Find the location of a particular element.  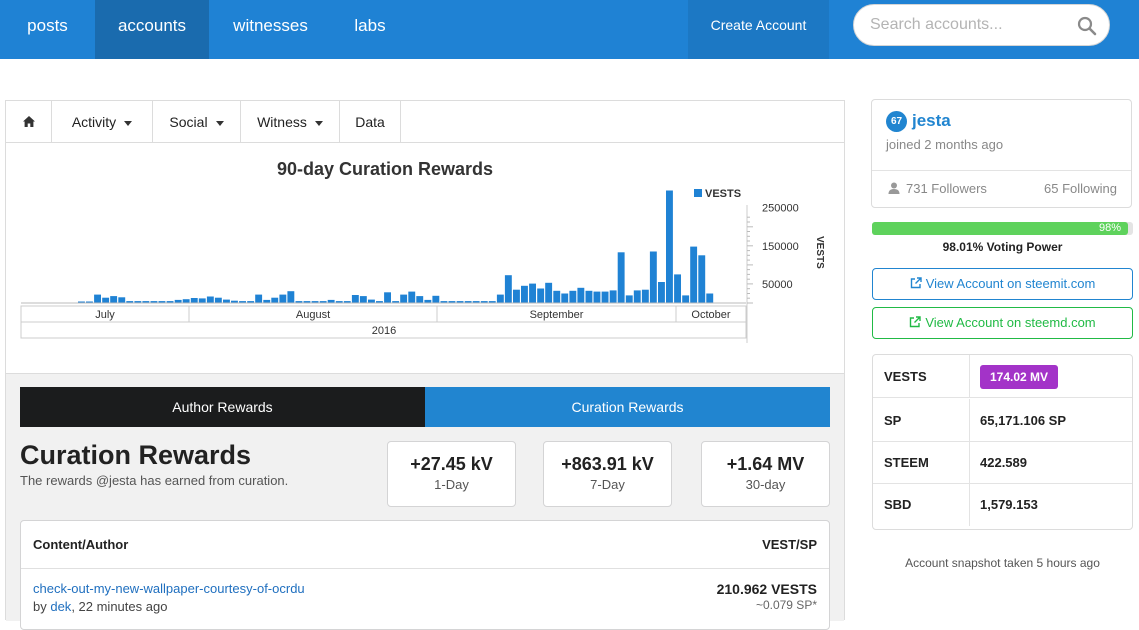

followers-label: 731 Followers is located at coordinates (946, 188).